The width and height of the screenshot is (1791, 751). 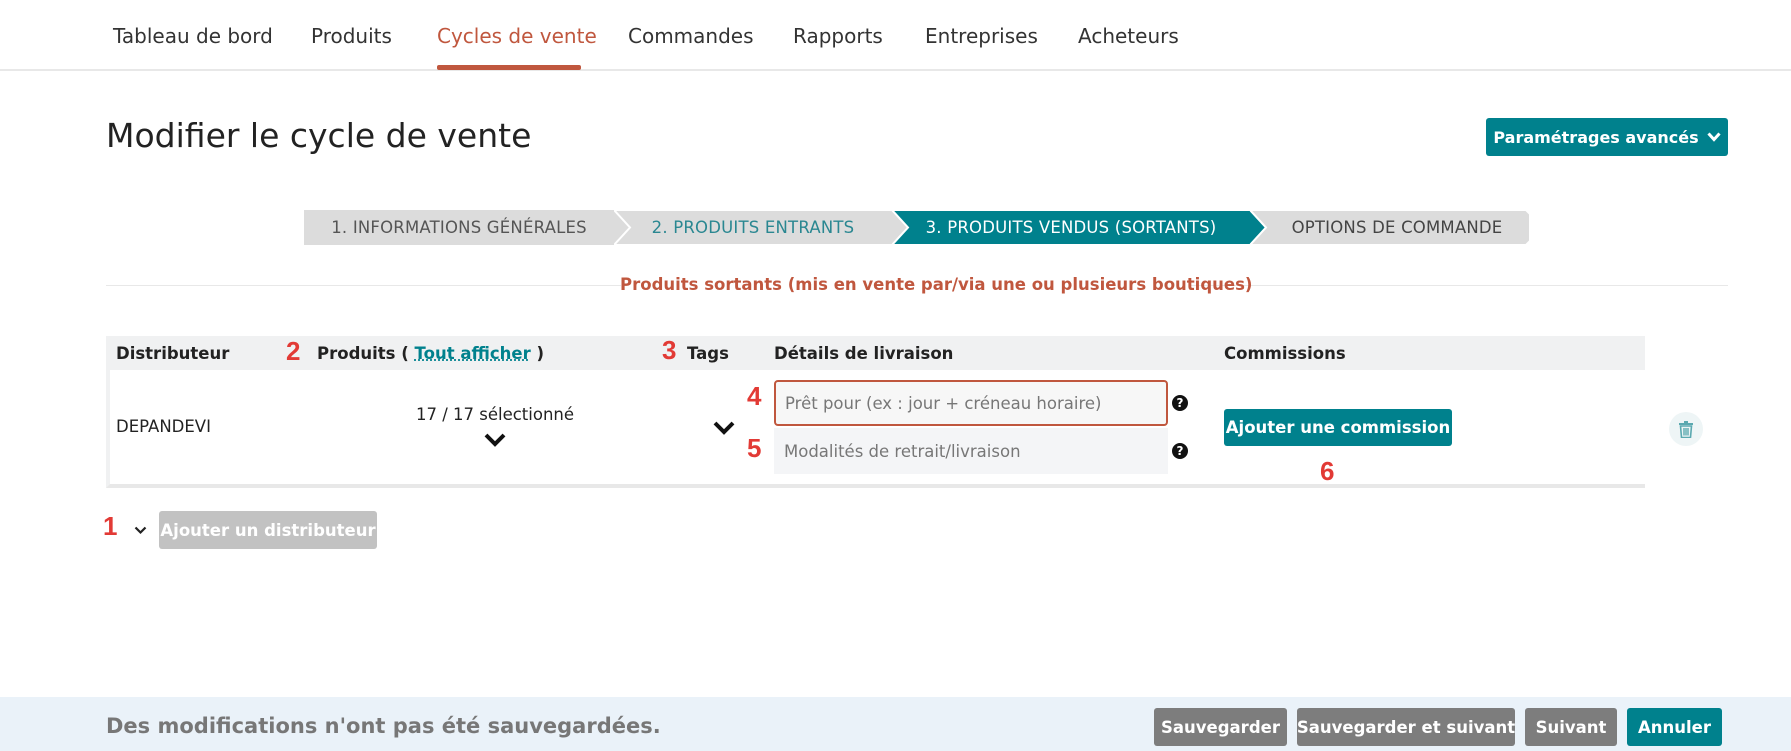 What do you see at coordinates (981, 36) in the screenshot?
I see `nav-item-companies: Entreprises` at bounding box center [981, 36].